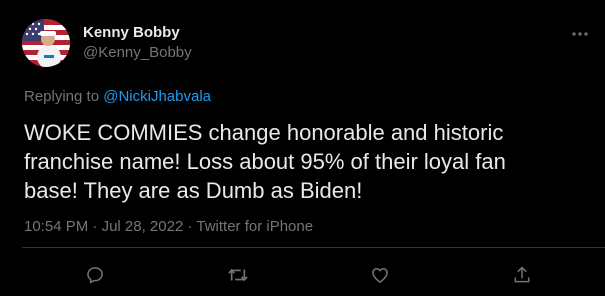  I want to click on tweet-source: Twitter for iPhone, so click(254, 226).